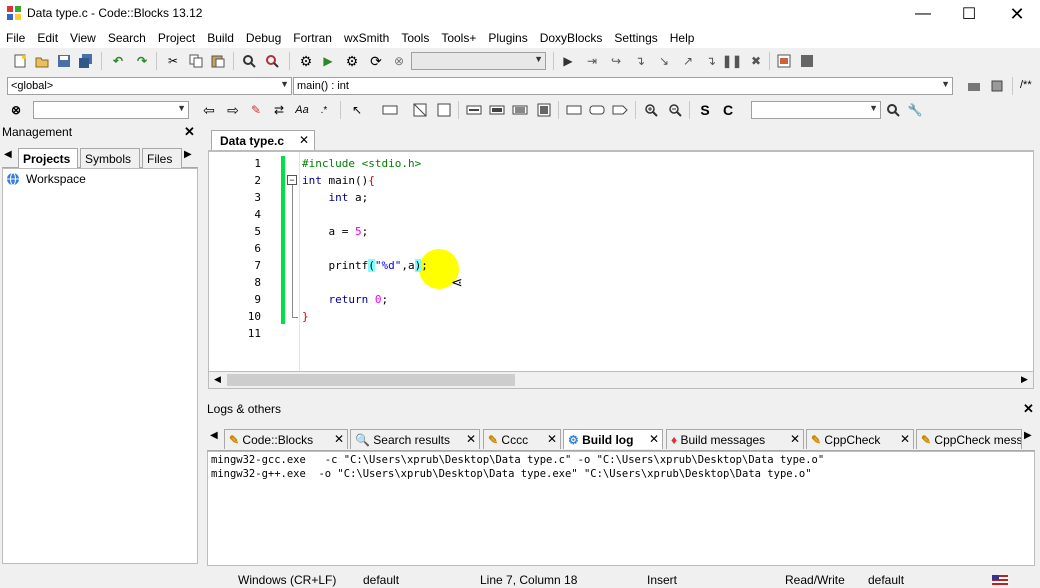 The image size is (1040, 588). Describe the element at coordinates (415, 38) in the screenshot. I see `menu-tools: Tools` at that location.